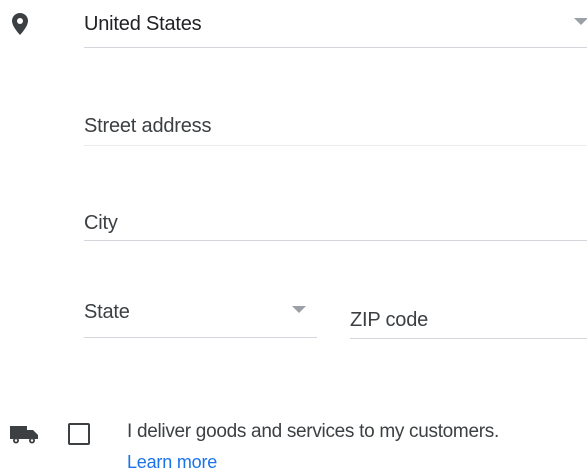  Describe the element at coordinates (335, 220) in the screenshot. I see `city-input: City` at that location.